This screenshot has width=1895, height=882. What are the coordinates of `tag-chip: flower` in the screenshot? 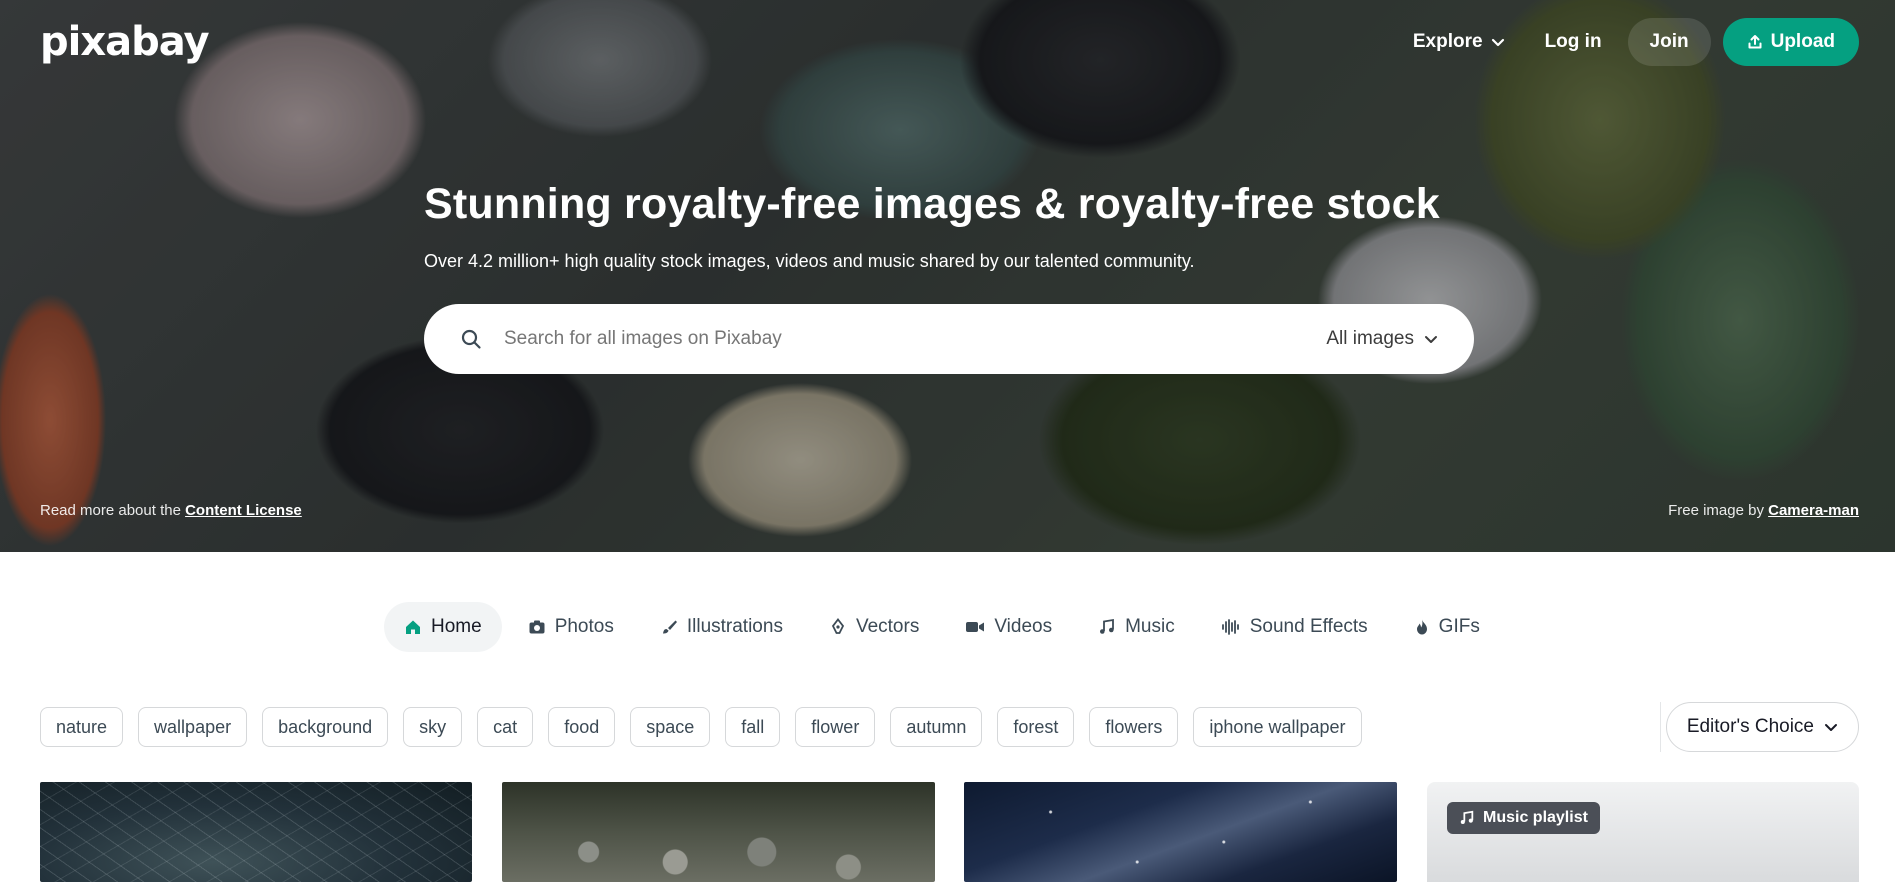 It's located at (835, 727).